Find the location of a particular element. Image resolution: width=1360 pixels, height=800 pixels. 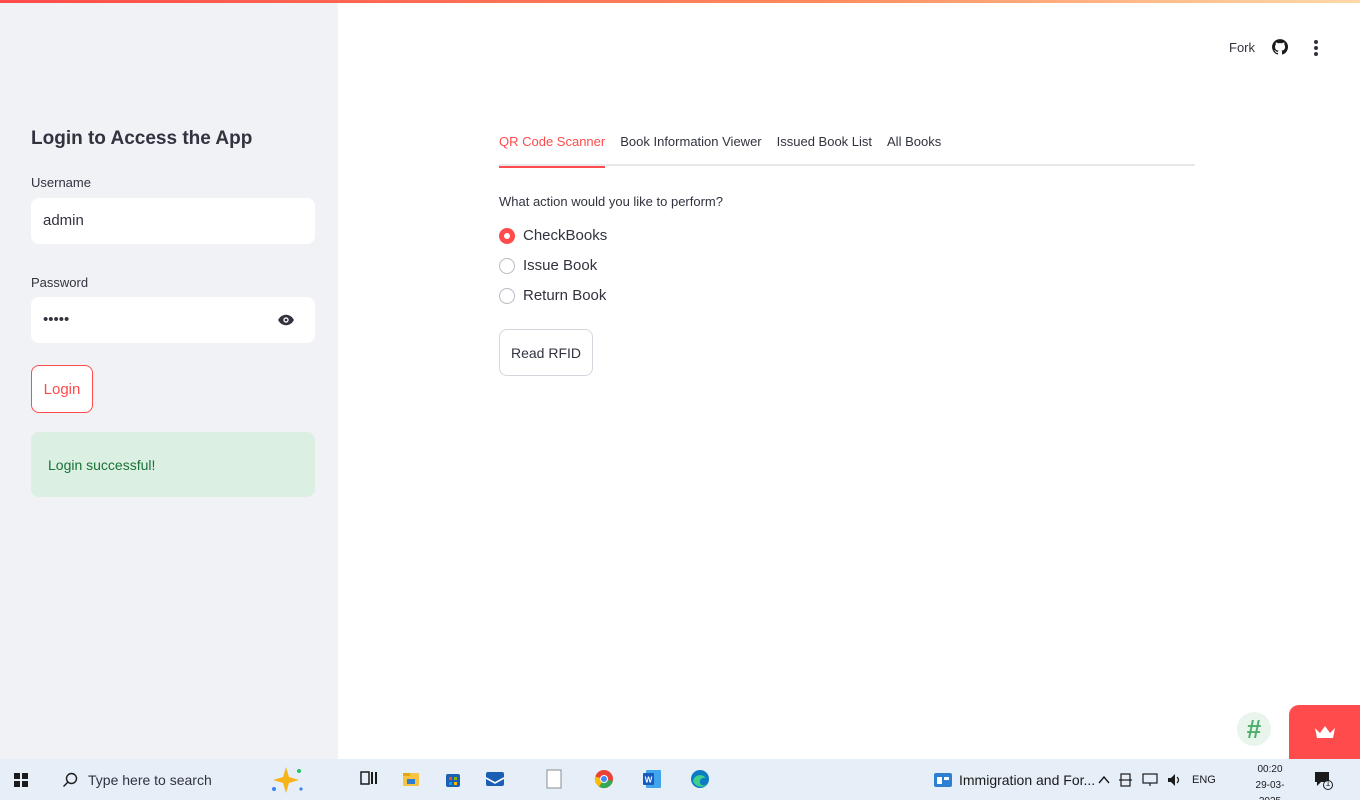

app-window-icon is located at coordinates (943, 779).